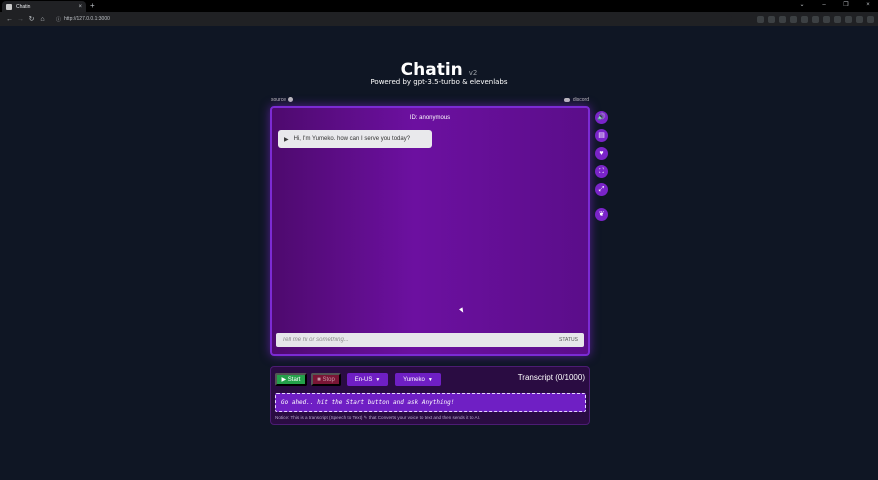  I want to click on voice-value: Yumeko, so click(414, 379).